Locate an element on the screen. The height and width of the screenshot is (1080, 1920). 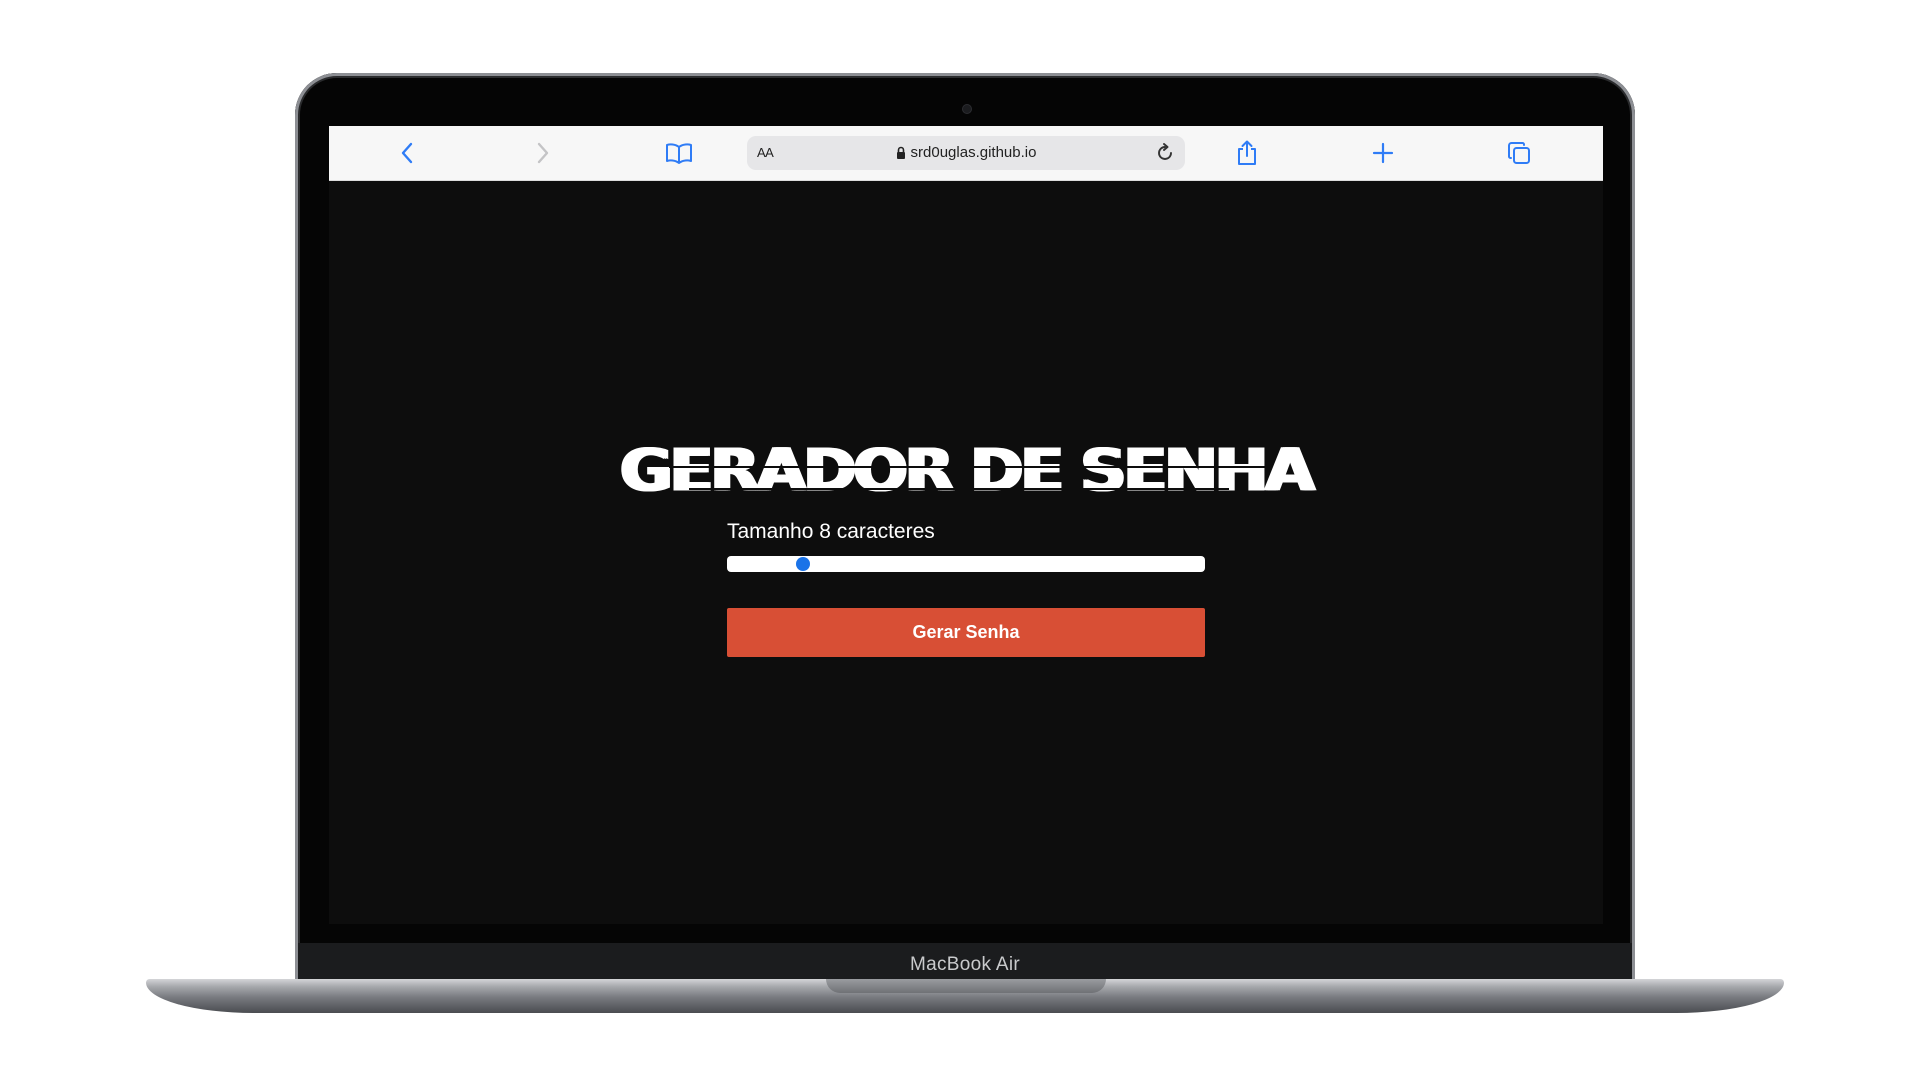
new-tab-button is located at coordinates (1383, 153).